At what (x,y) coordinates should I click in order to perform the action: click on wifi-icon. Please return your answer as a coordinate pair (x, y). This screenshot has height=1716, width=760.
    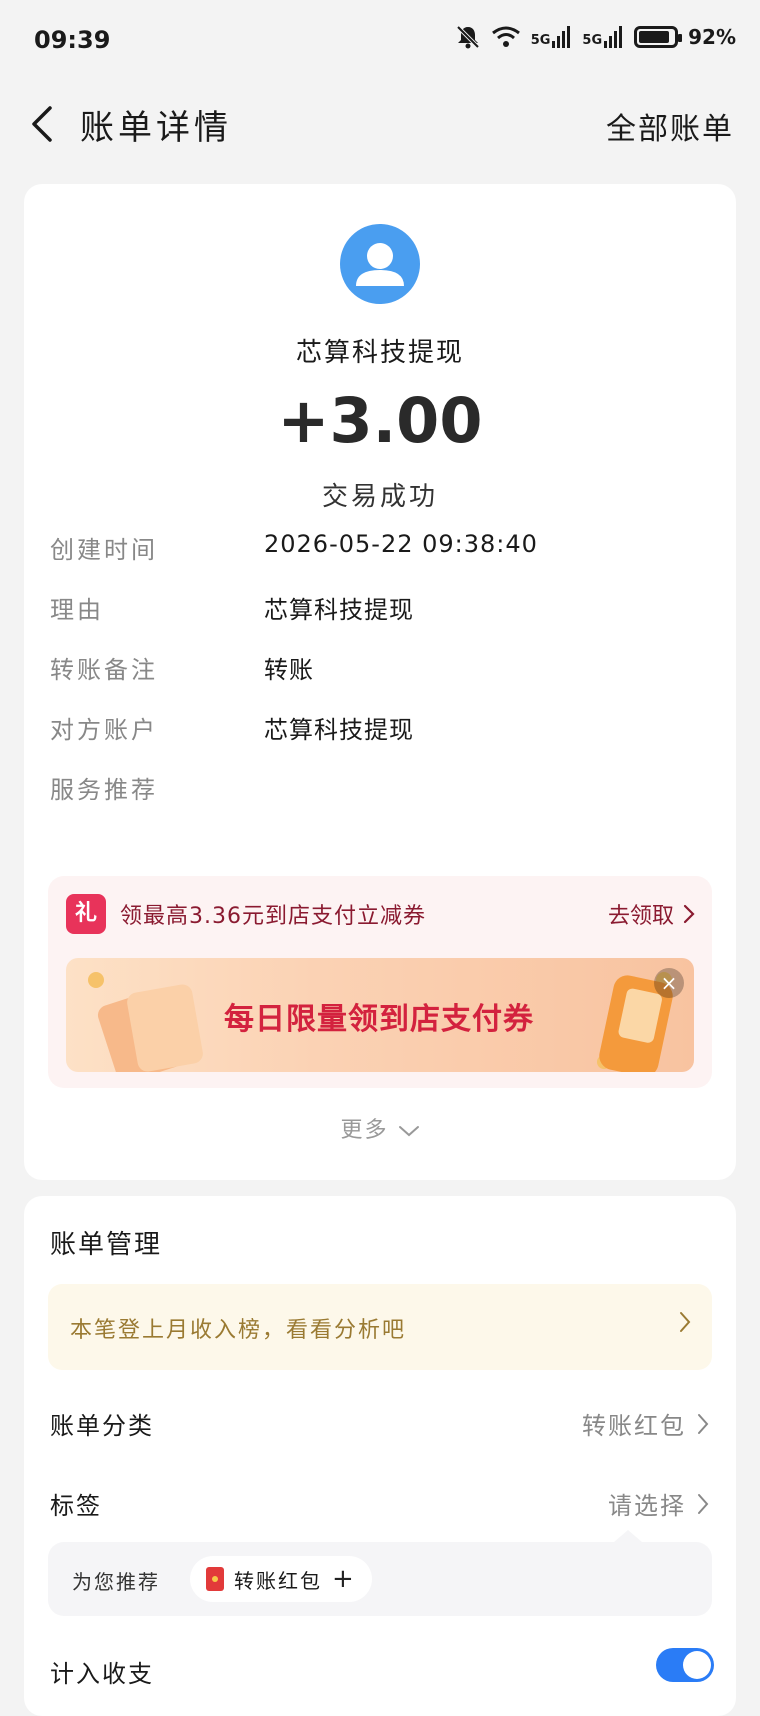
    Looking at the image, I should click on (505, 36).